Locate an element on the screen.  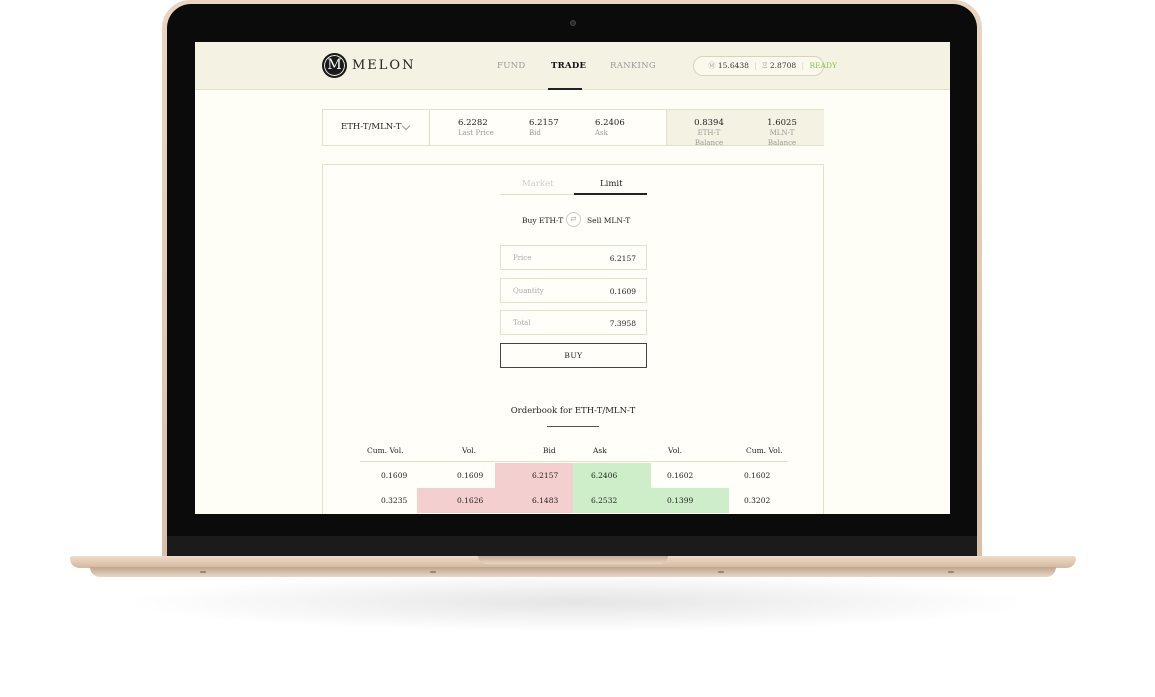
header-ask: Ask is located at coordinates (600, 450).